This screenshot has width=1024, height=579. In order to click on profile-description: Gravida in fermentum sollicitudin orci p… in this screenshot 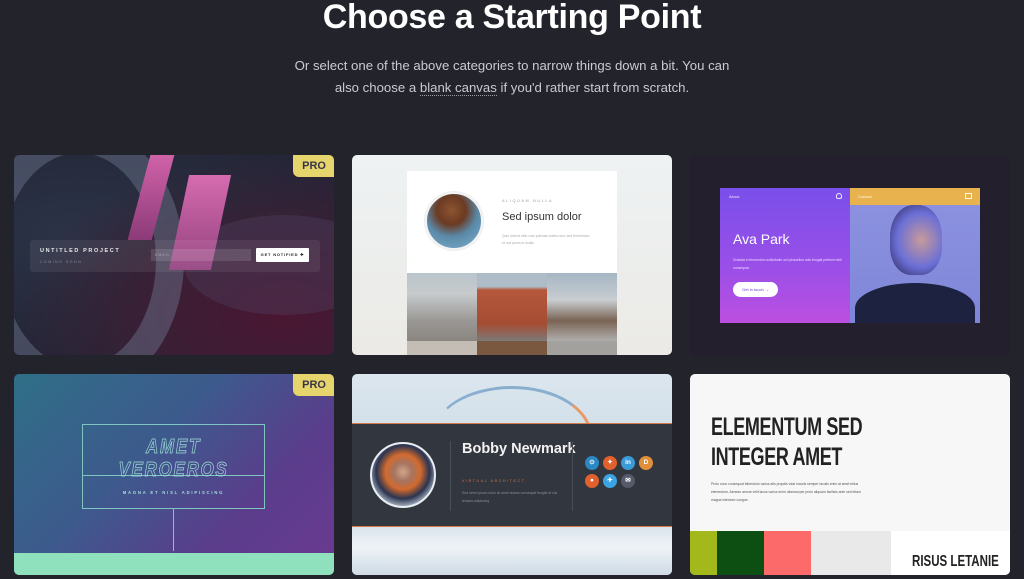, I will do `click(787, 264)`.